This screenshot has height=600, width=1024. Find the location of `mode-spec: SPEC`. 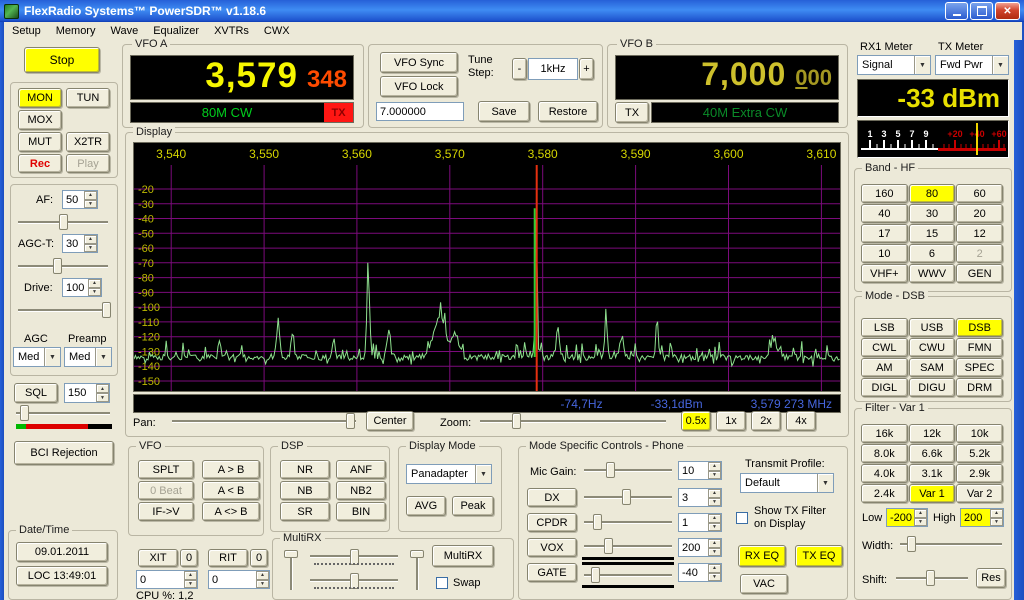

mode-spec: SPEC is located at coordinates (979, 367).